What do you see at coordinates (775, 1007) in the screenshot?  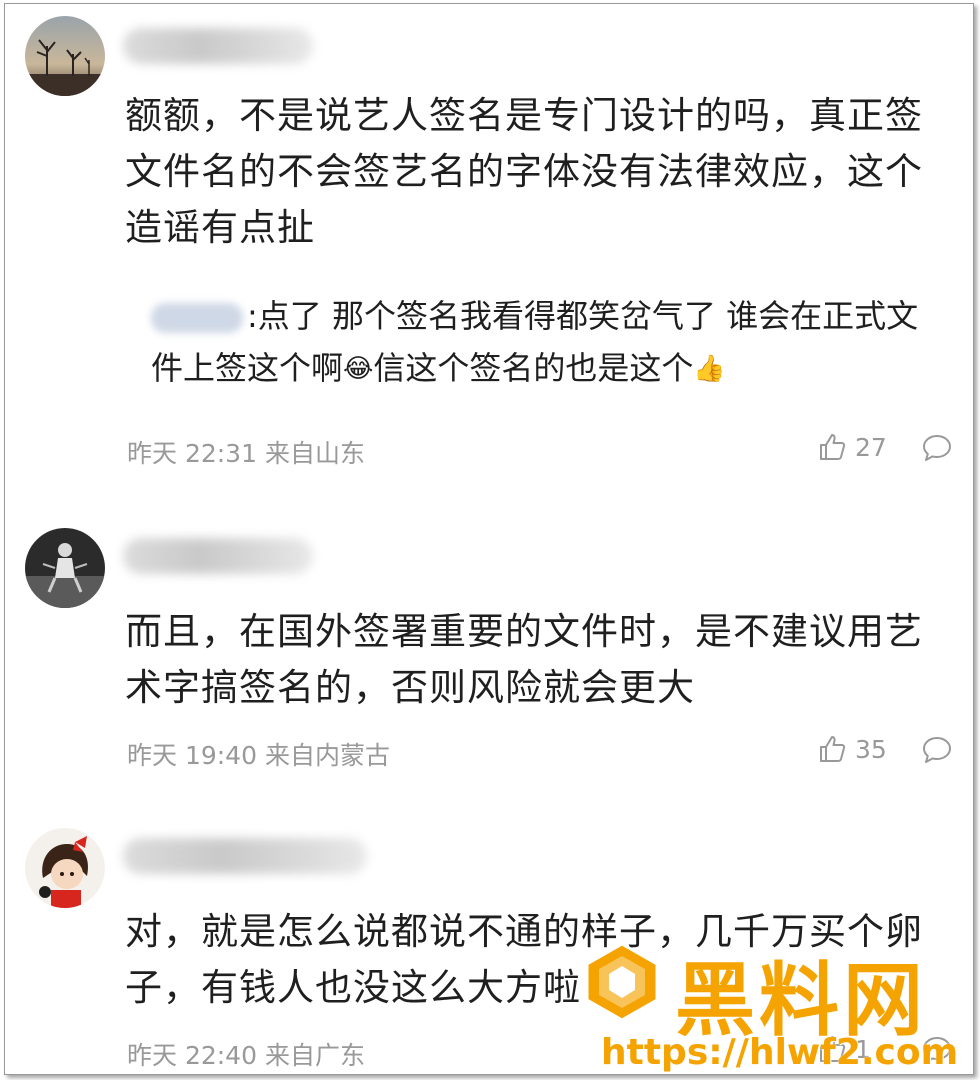 I see `site-watermark: 黑料网 https://hlwf2.com` at bounding box center [775, 1007].